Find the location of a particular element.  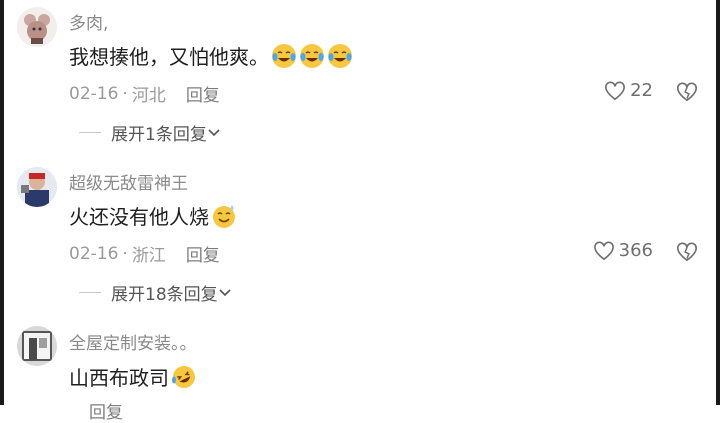

comment-meta: 回复 is located at coordinates (96, 410).